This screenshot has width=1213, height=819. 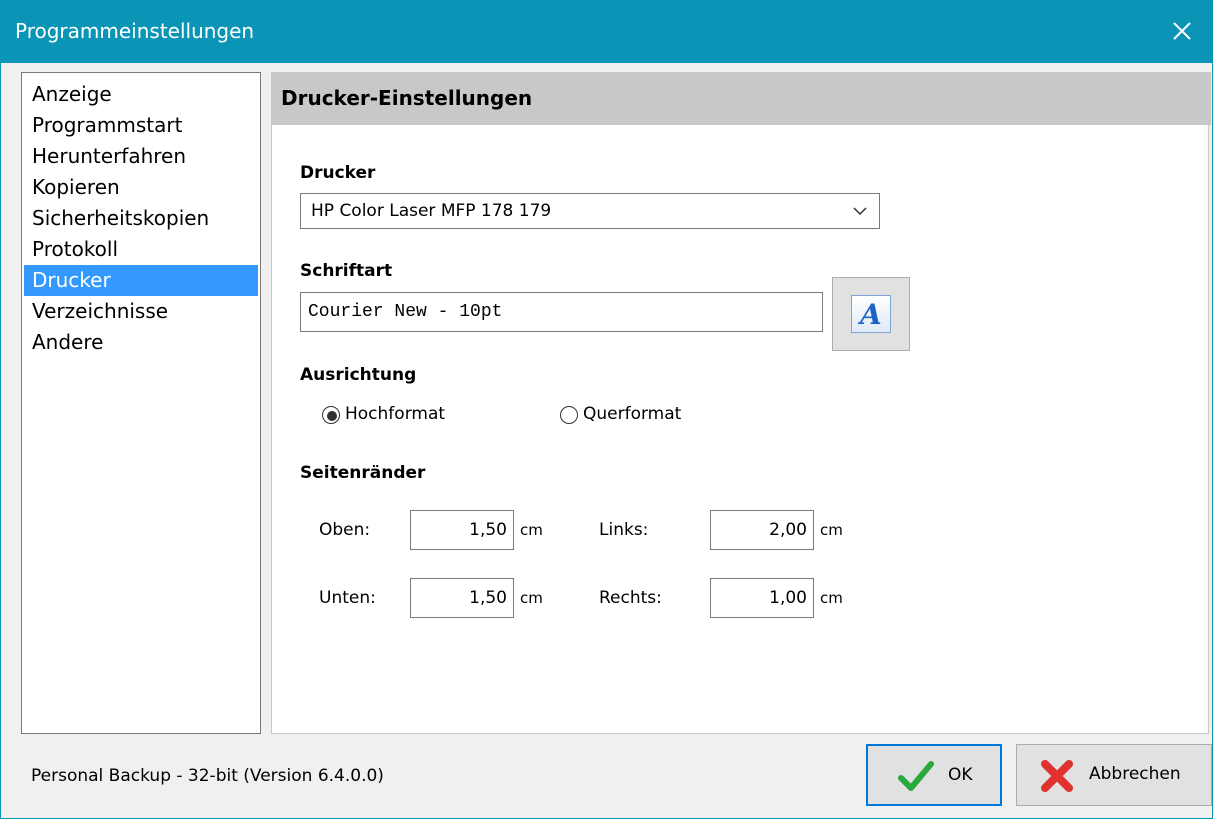 I want to click on margin-right-label: Rechts:, so click(x=630, y=598).